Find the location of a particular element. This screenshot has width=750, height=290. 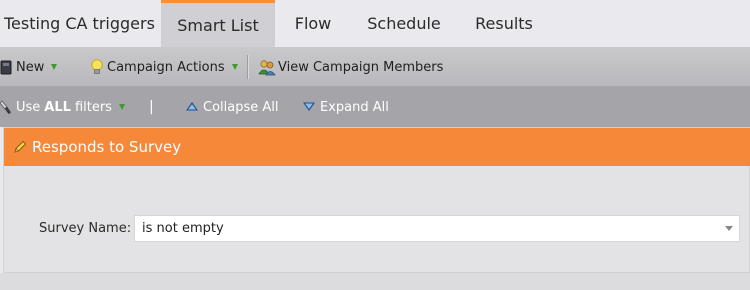

collapse-icon is located at coordinates (192, 107).